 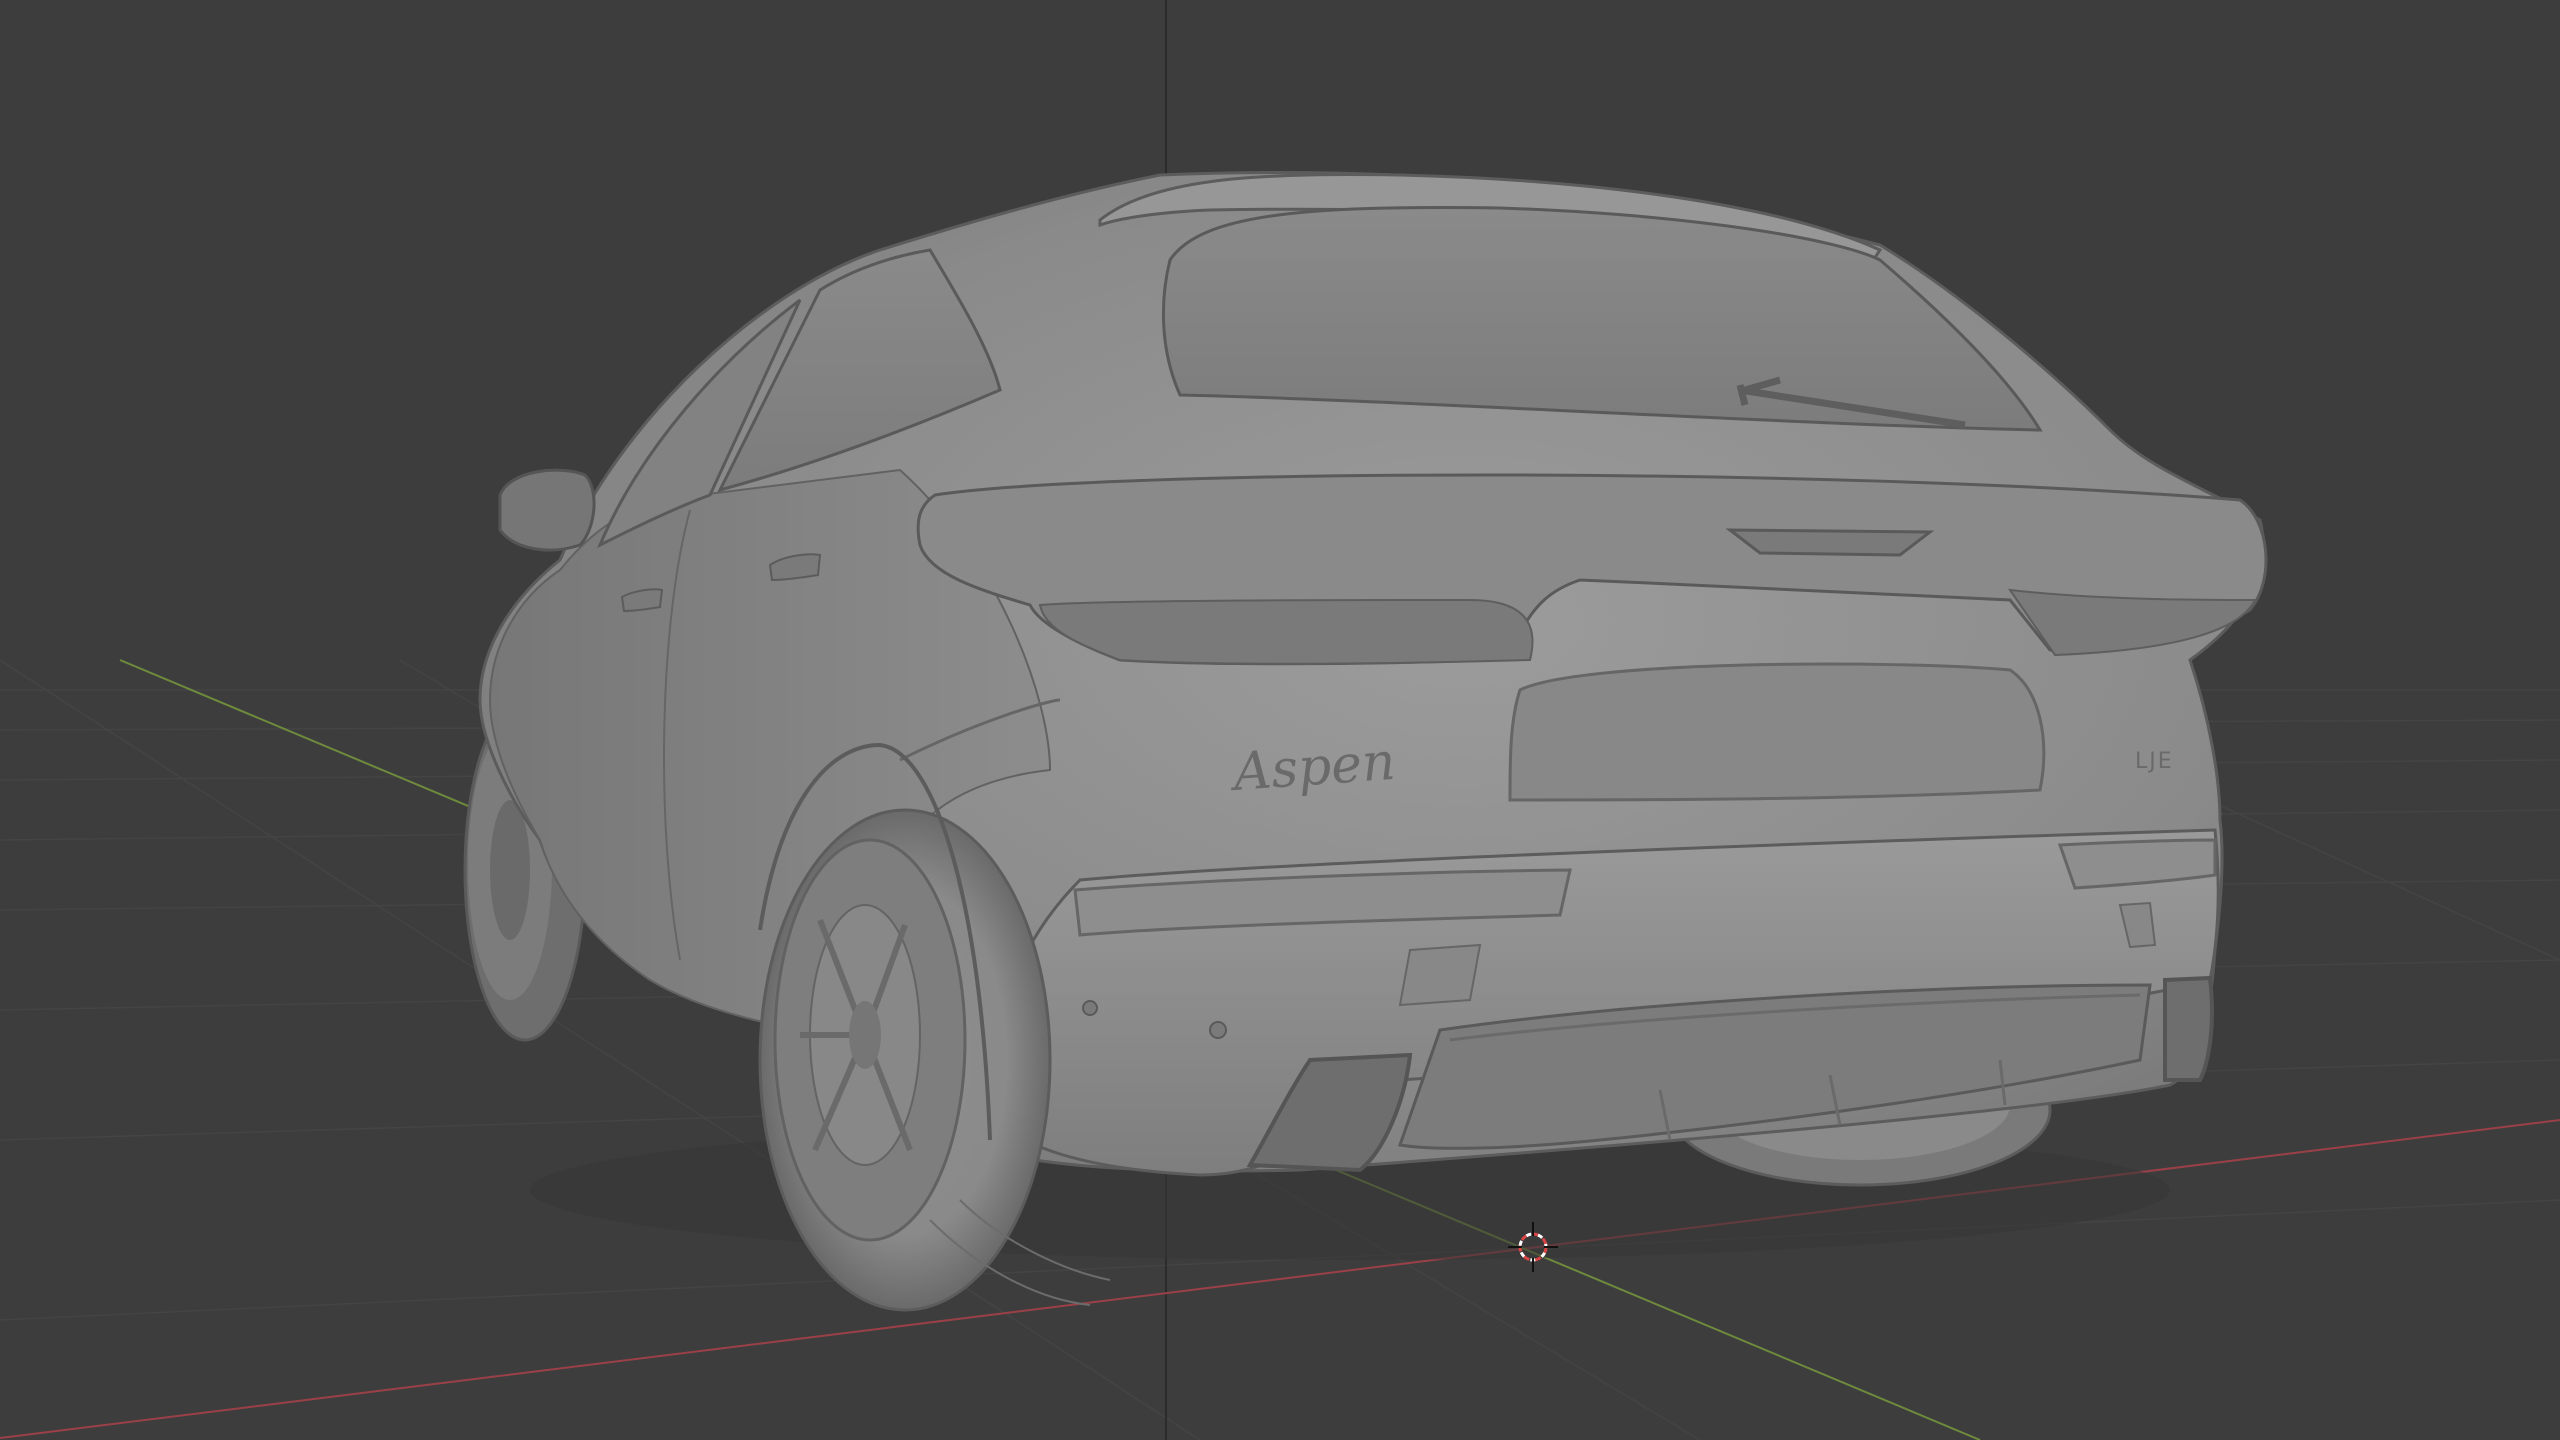 I want to click on tail-light-lower-edge, so click(x=1286, y=631).